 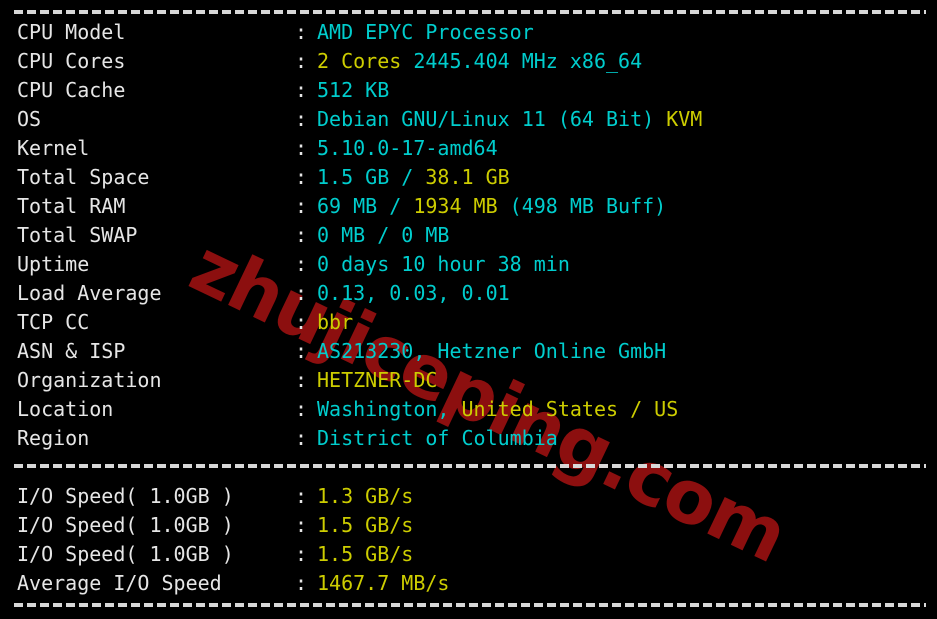 I want to click on system-info-value: 512 KB, so click(x=353, y=90).